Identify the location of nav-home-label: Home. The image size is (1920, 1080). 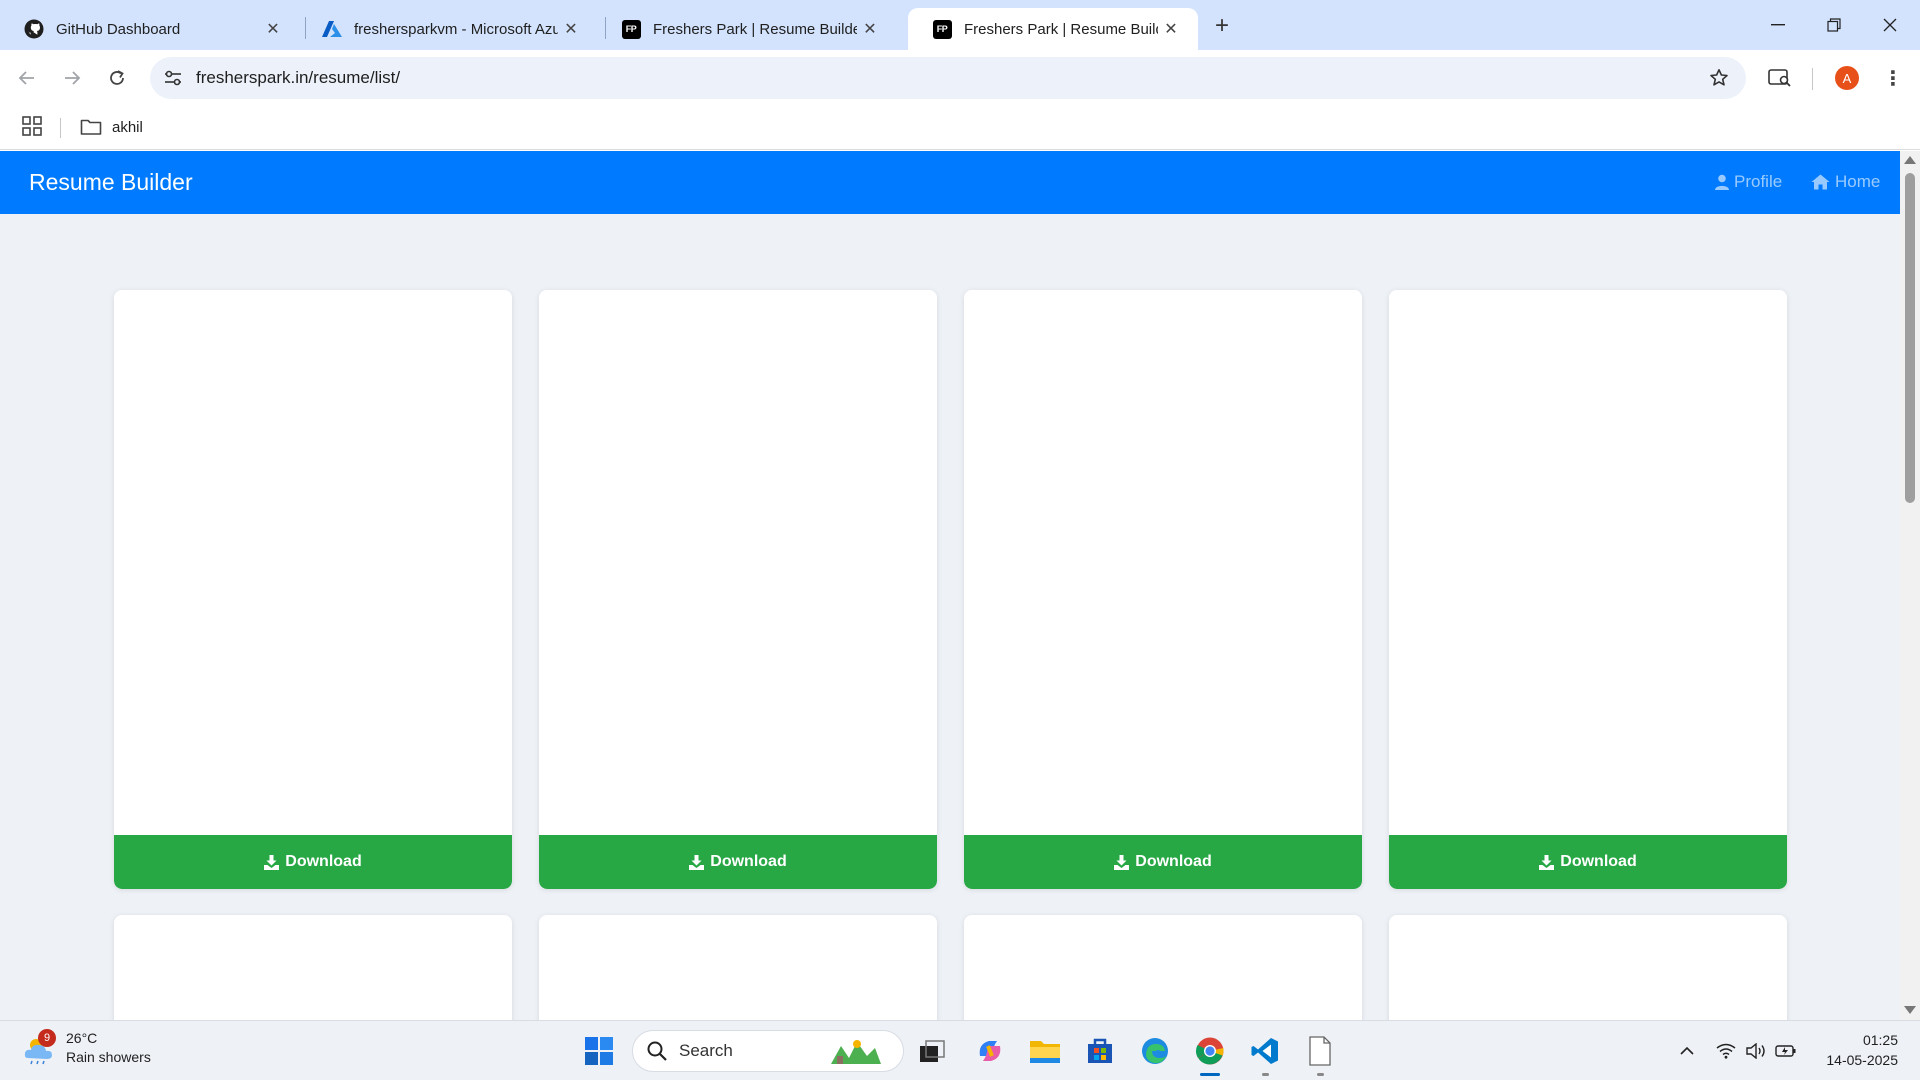
(1858, 181).